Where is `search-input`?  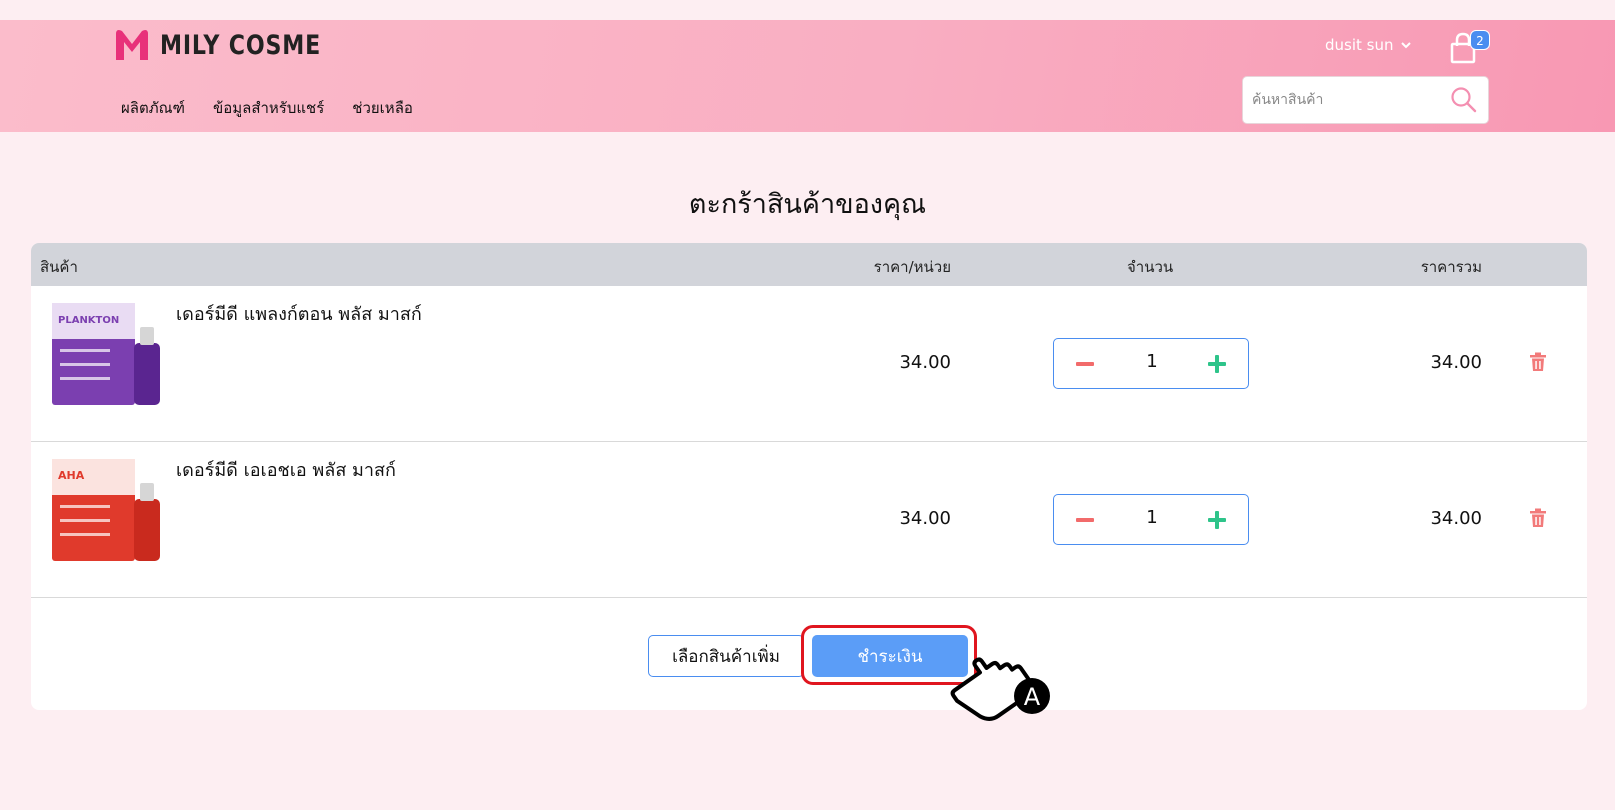 search-input is located at coordinates (1343, 100).